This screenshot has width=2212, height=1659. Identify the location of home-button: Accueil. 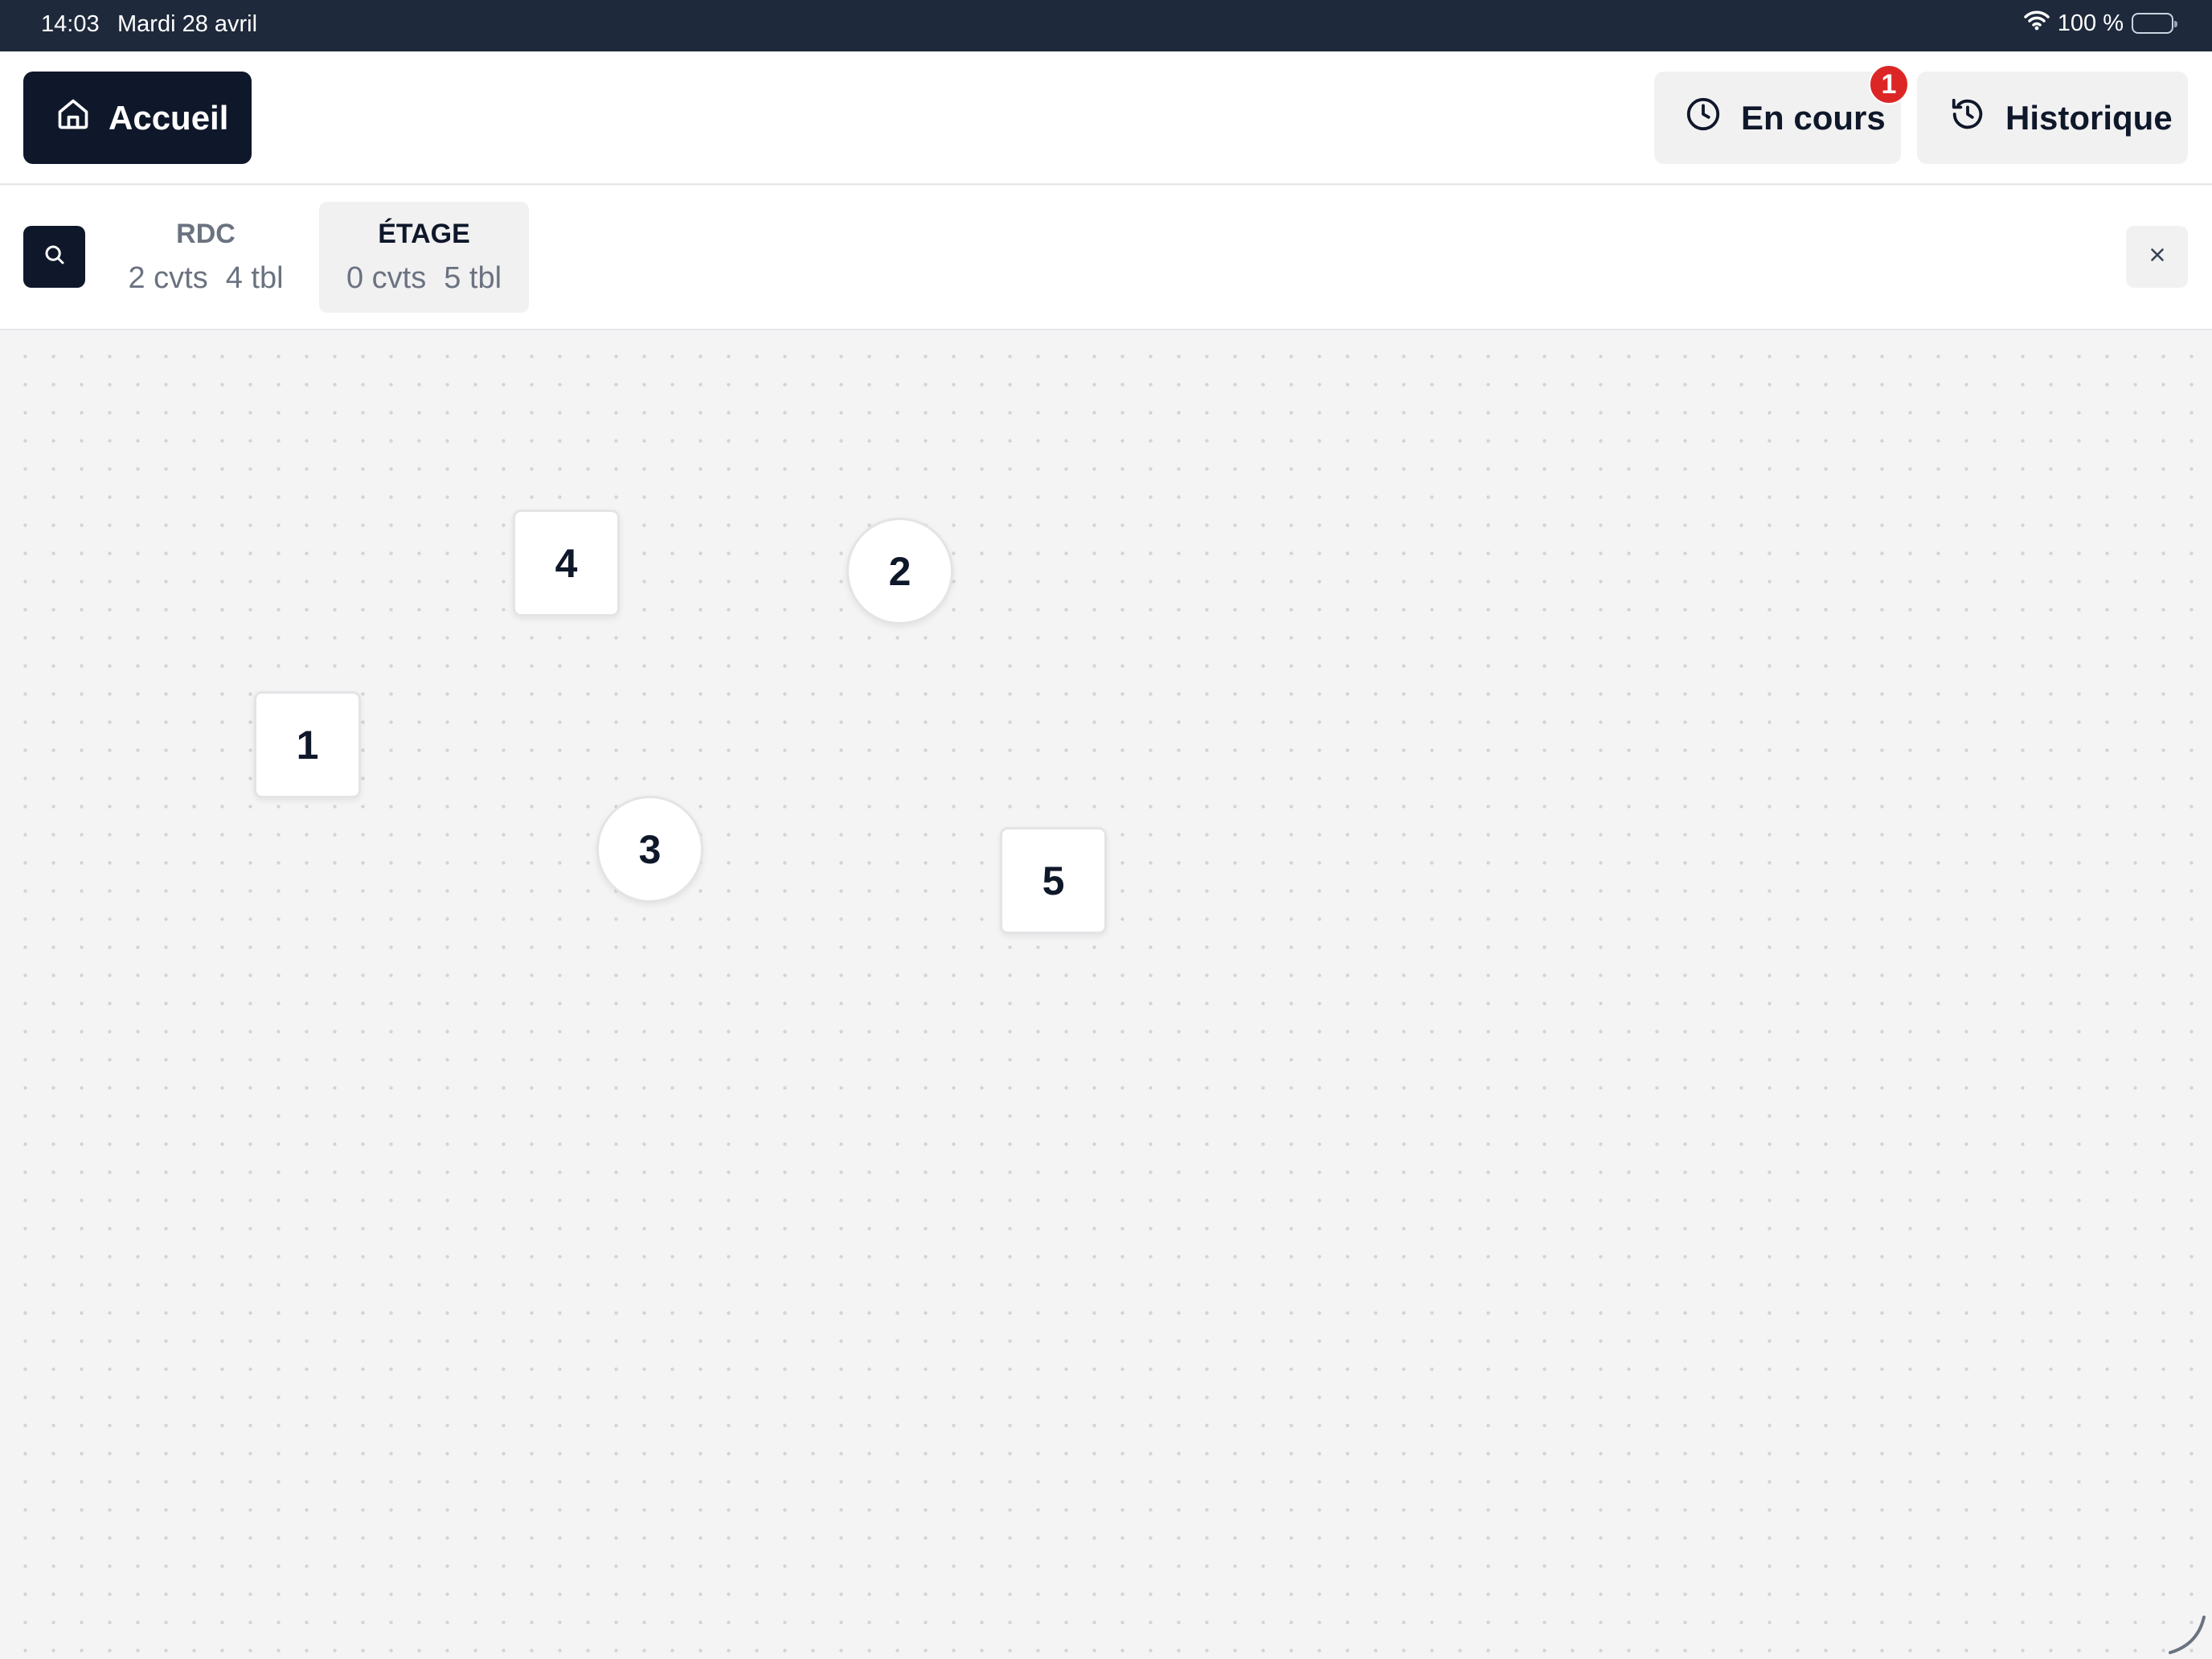
(137, 118).